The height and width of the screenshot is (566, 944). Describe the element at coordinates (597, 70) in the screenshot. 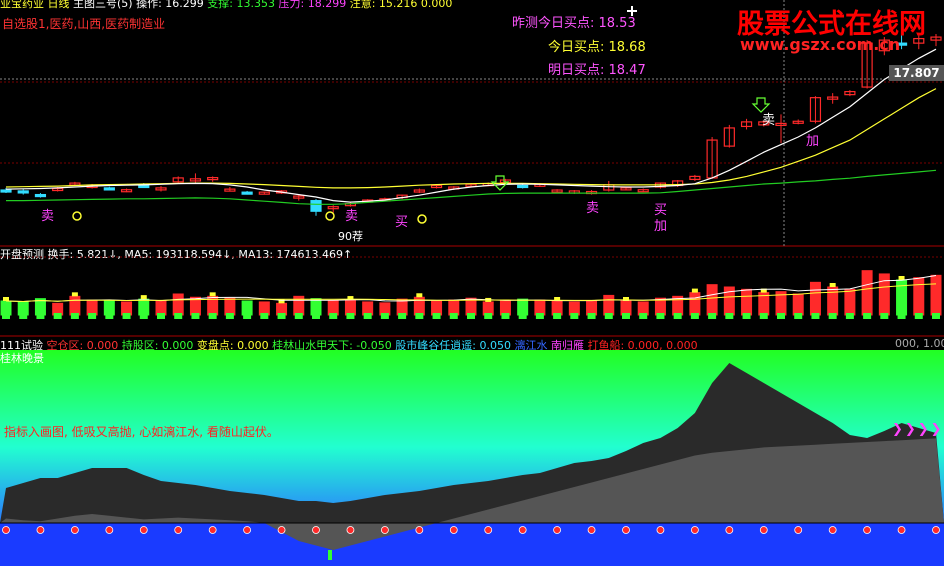

I see `buy-point-tomorrow: 明日买点: 18.47` at that location.